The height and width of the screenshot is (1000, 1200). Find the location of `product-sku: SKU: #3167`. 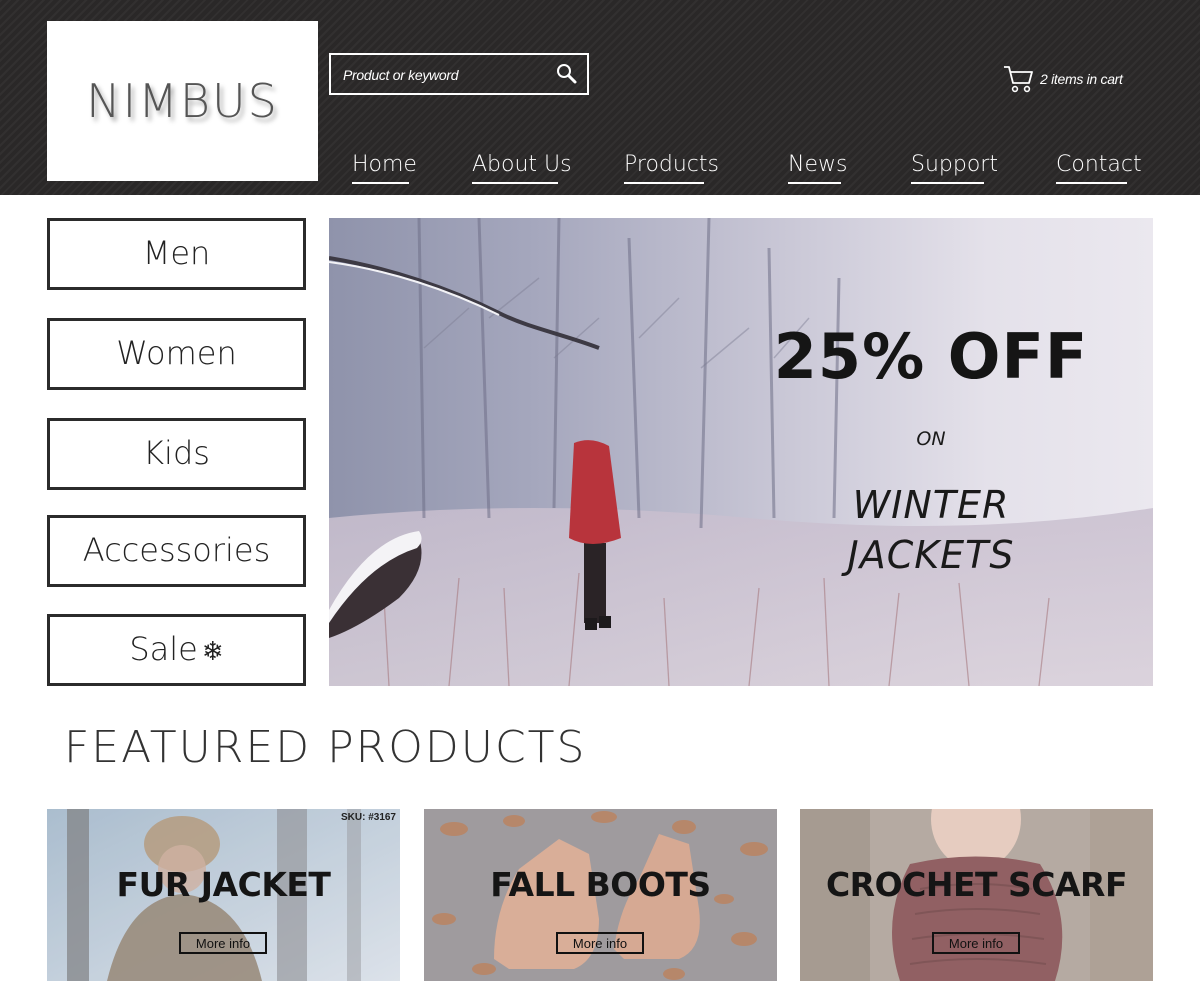

product-sku: SKU: #3167 is located at coordinates (368, 817).